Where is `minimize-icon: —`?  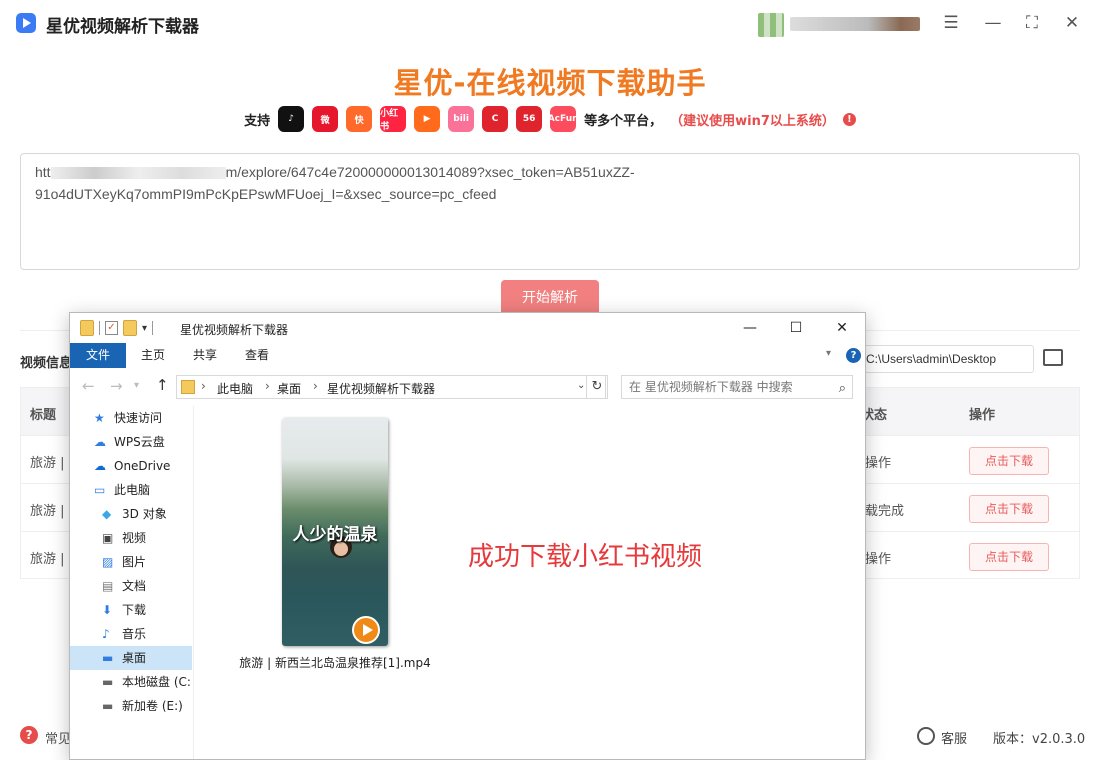
minimize-icon: — is located at coordinates (993, 23).